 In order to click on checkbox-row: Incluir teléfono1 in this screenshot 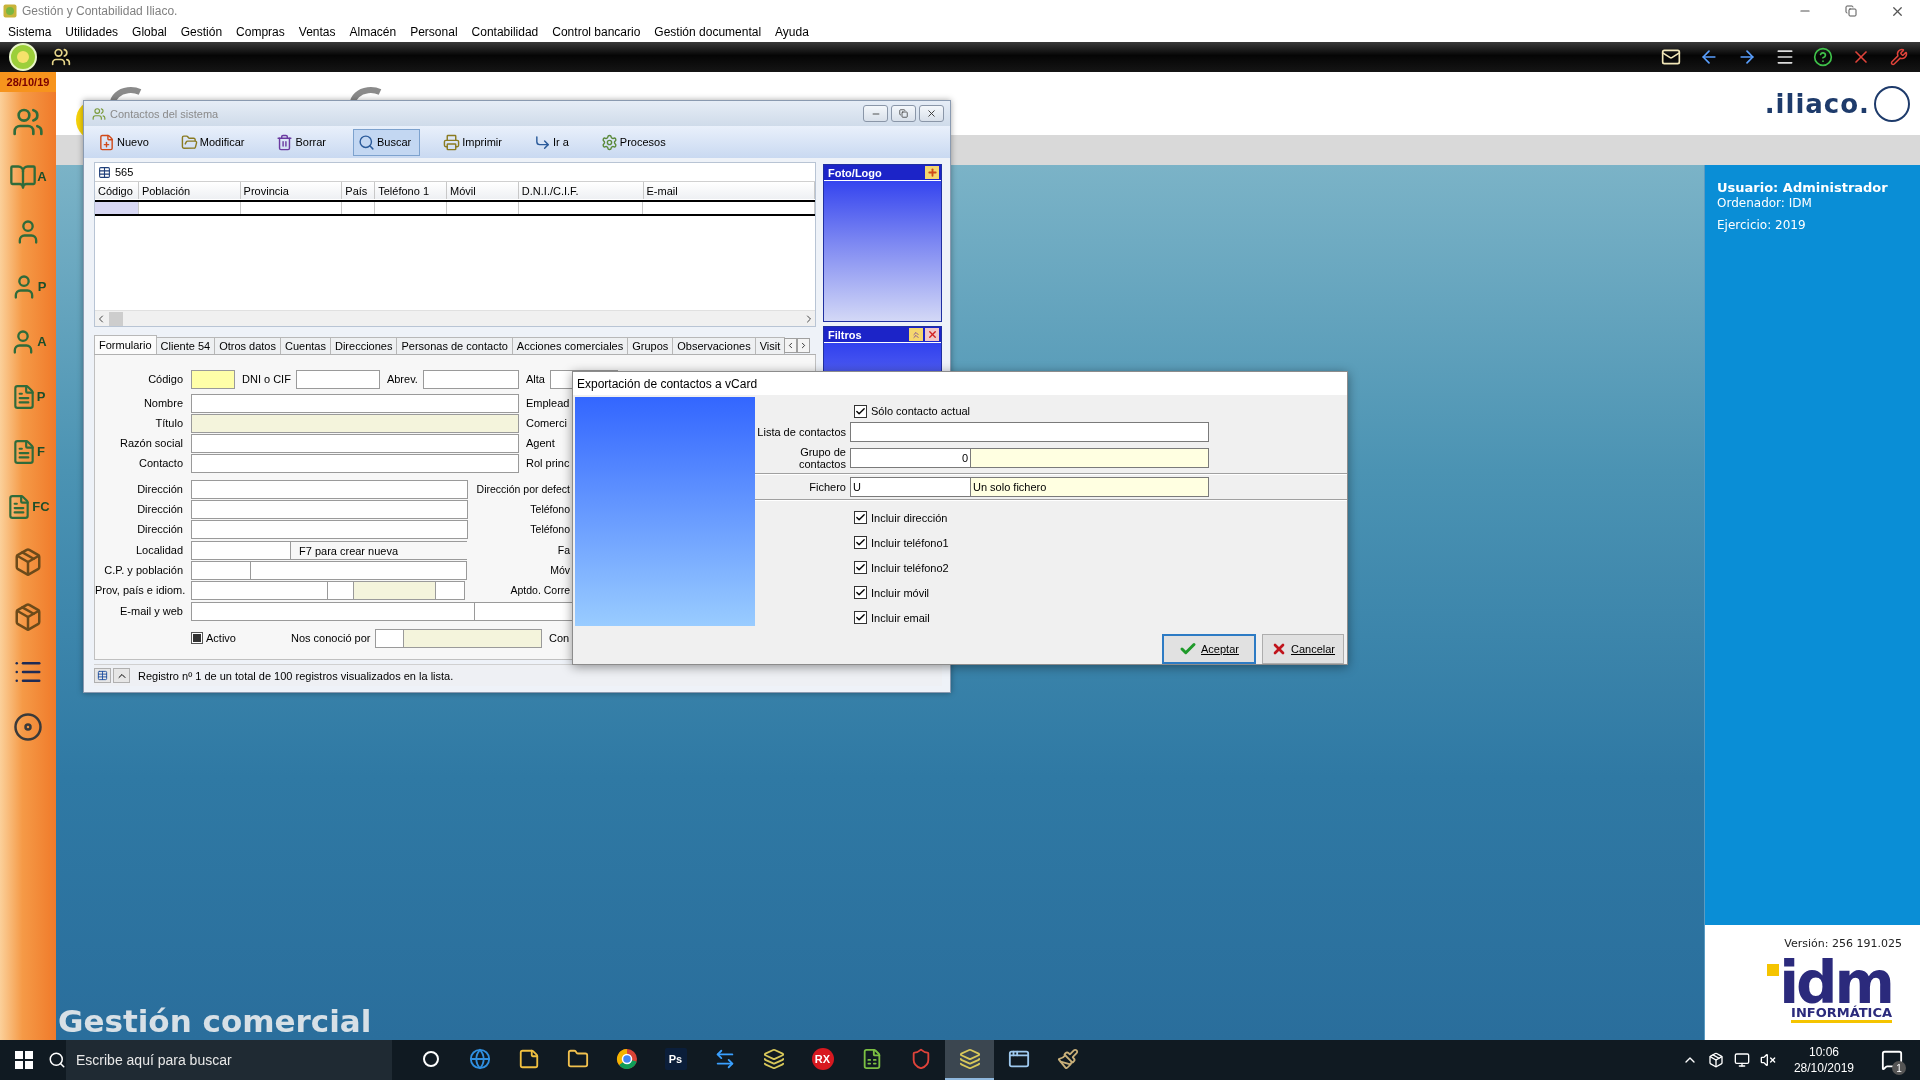, I will do `click(1051, 542)`.